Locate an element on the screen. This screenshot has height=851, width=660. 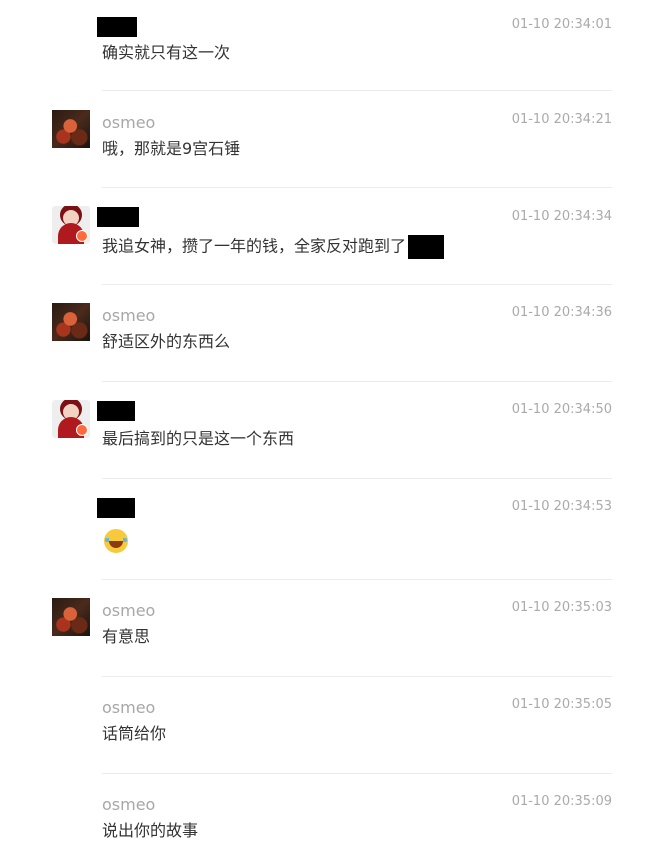
laughing-tears-emoji is located at coordinates (116, 541).